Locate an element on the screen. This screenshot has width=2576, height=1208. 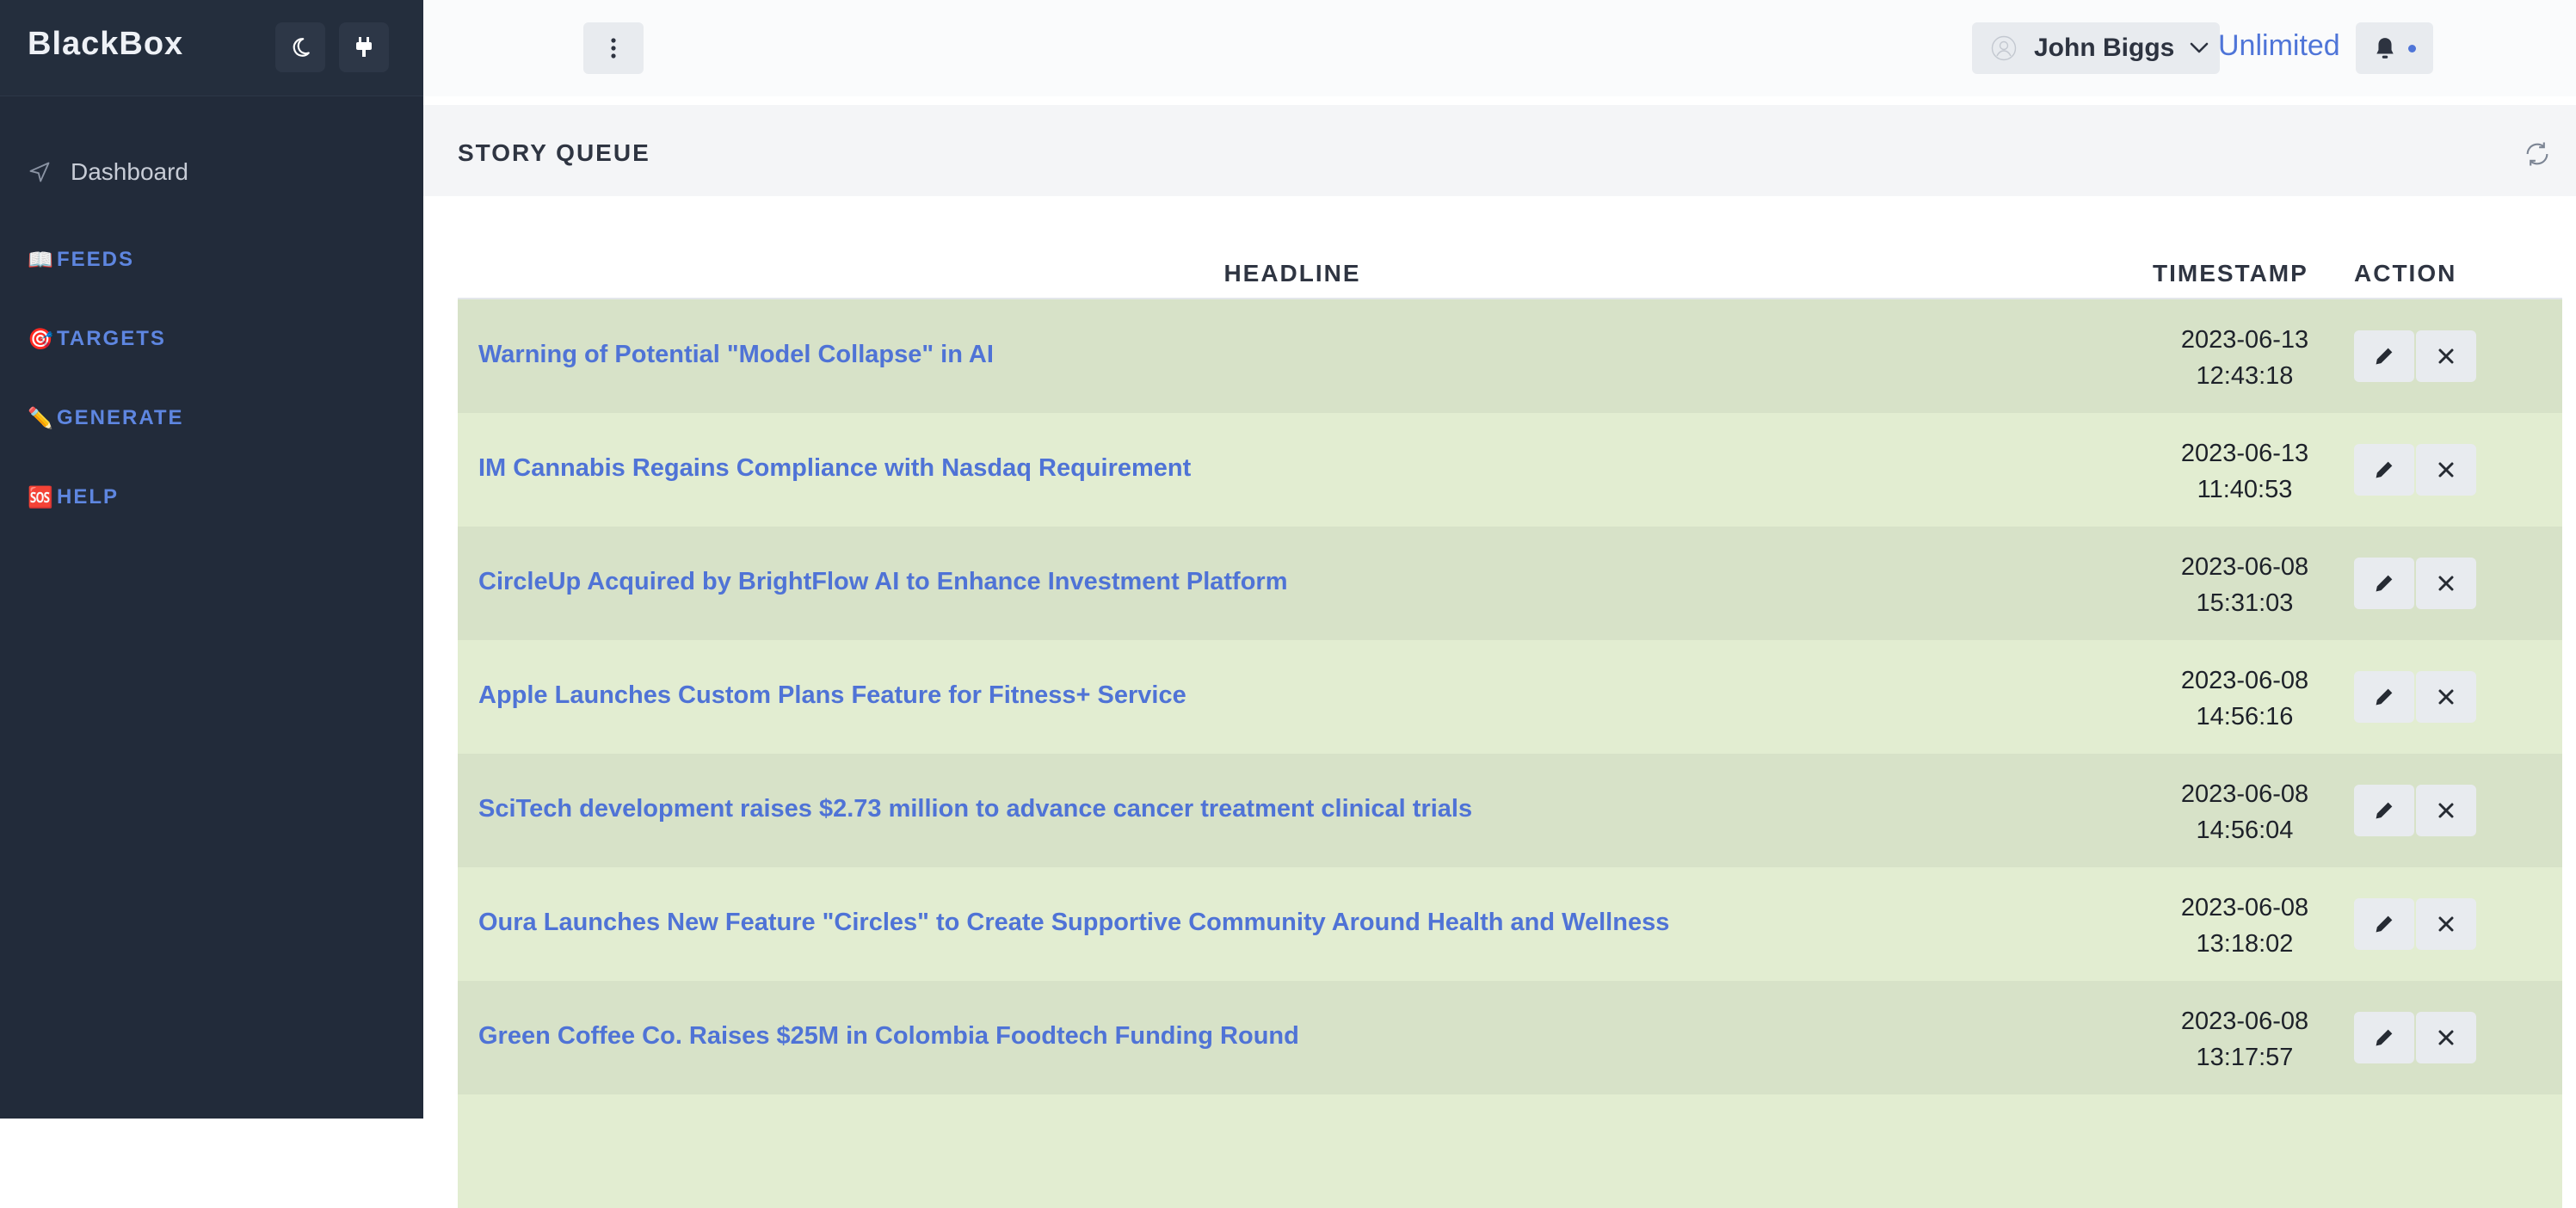
sidebar-item-label: HELP is located at coordinates (89, 496).